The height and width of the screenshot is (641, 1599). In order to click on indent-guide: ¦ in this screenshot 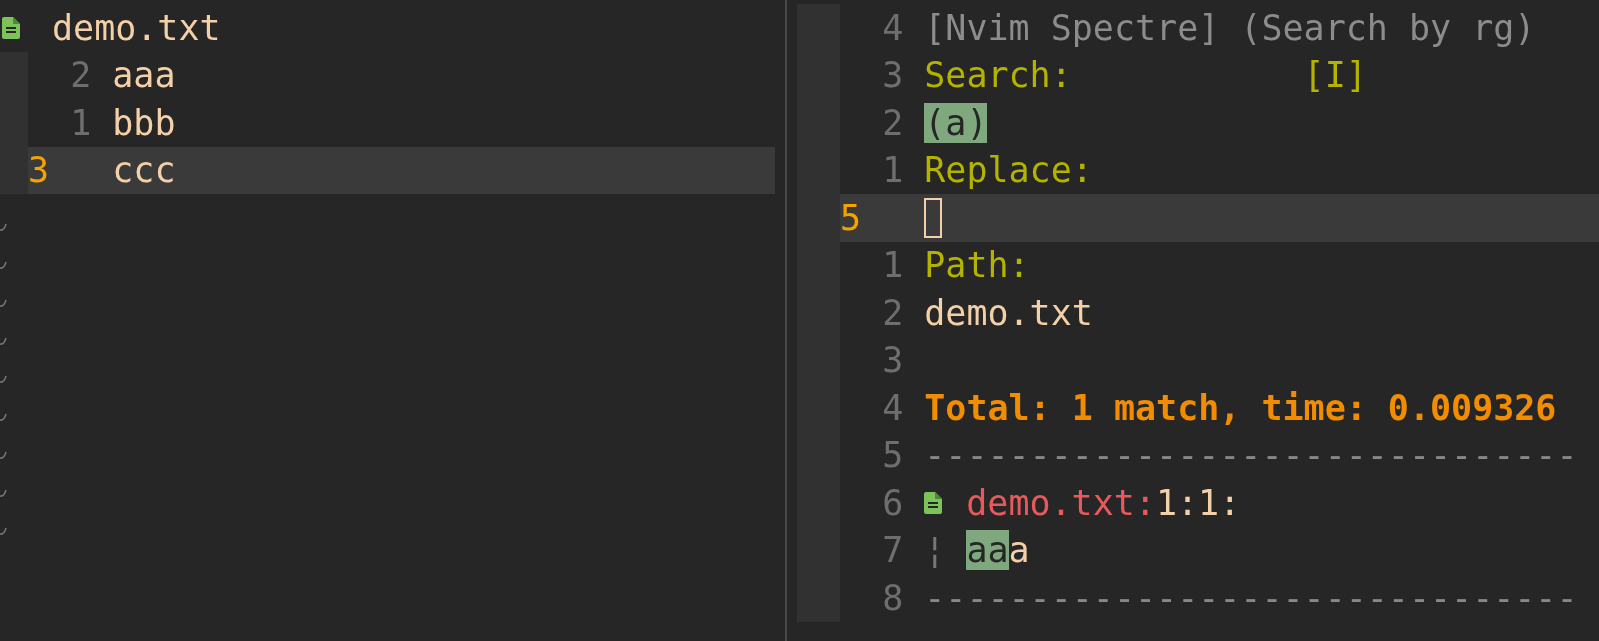, I will do `click(935, 550)`.